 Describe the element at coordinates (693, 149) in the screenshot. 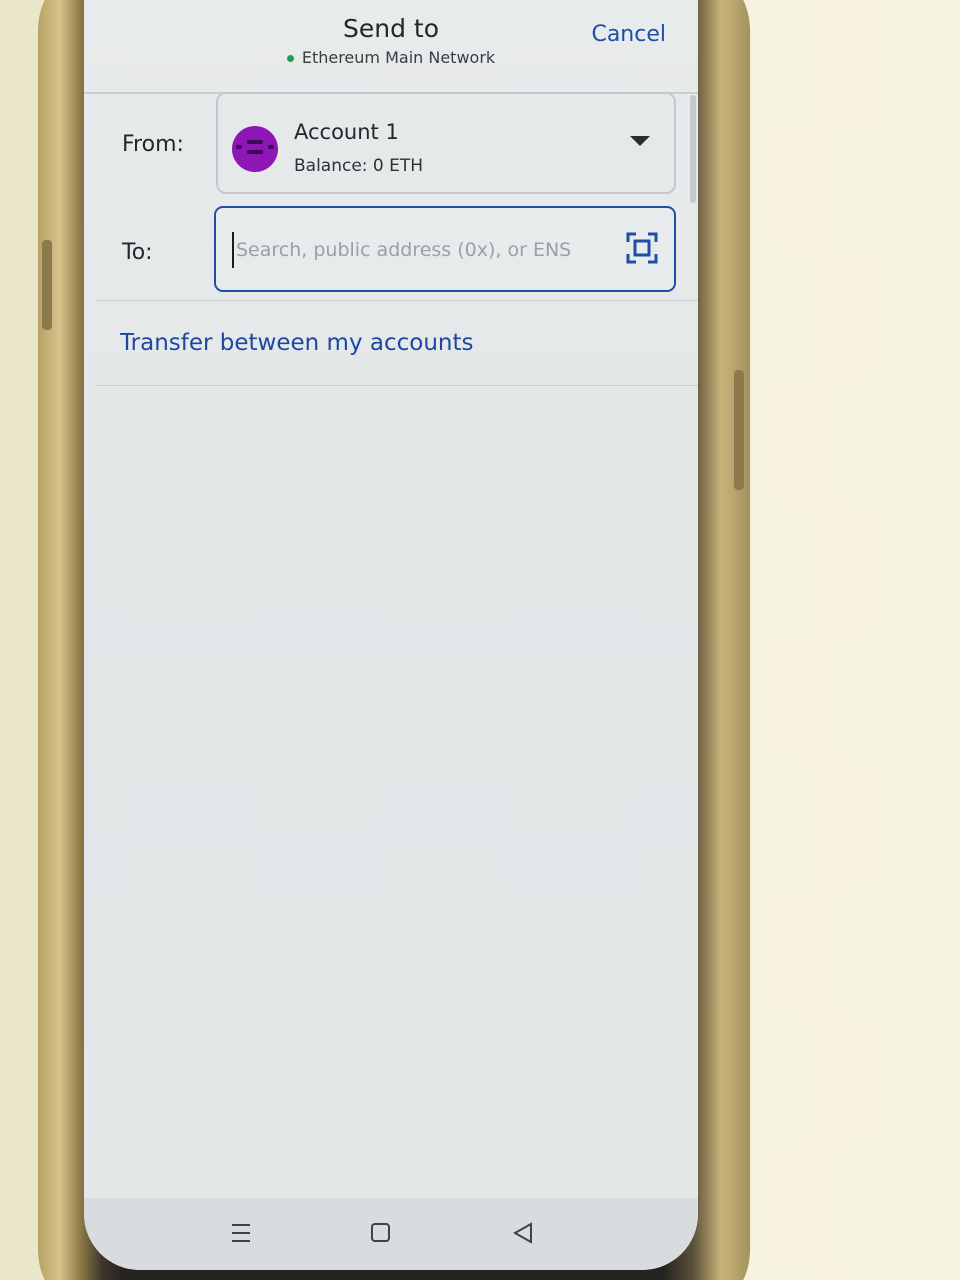

I see `scrollbar` at that location.